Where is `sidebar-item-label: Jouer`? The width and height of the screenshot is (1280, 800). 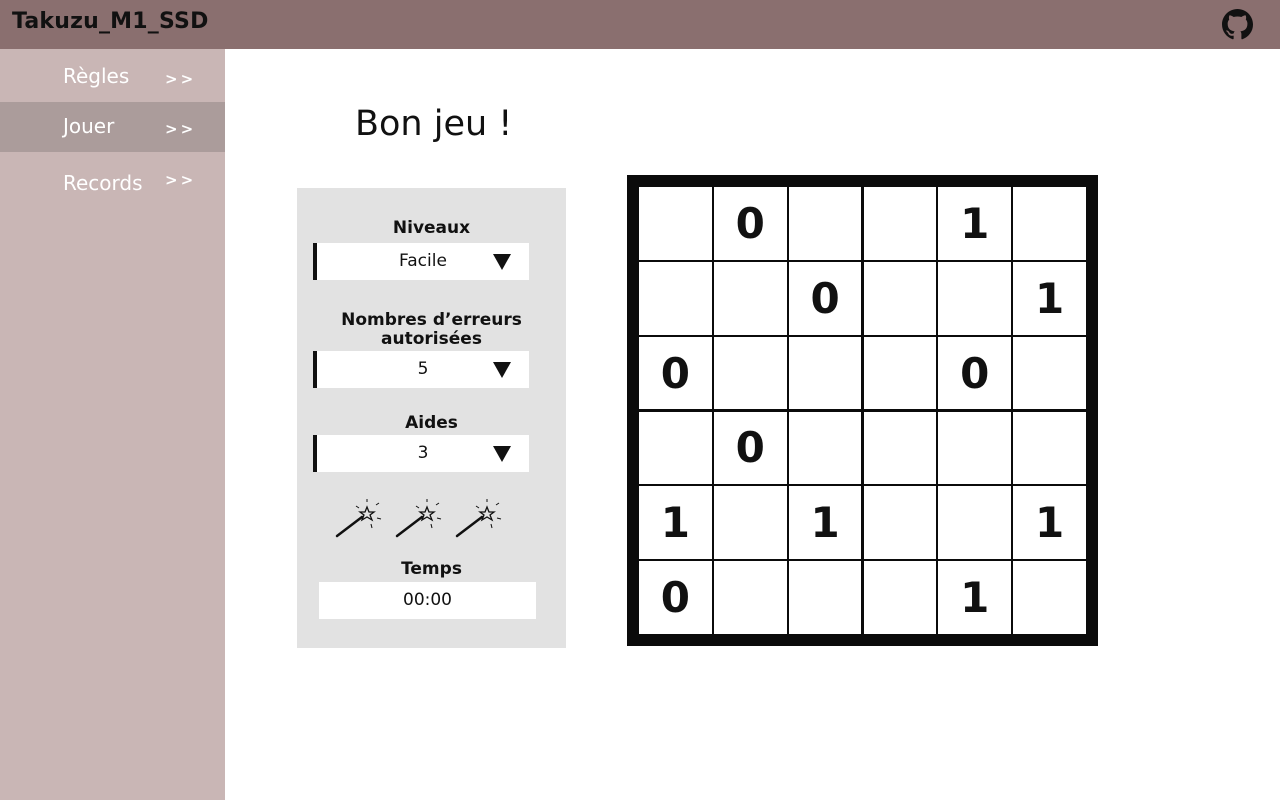 sidebar-item-label: Jouer is located at coordinates (89, 126).